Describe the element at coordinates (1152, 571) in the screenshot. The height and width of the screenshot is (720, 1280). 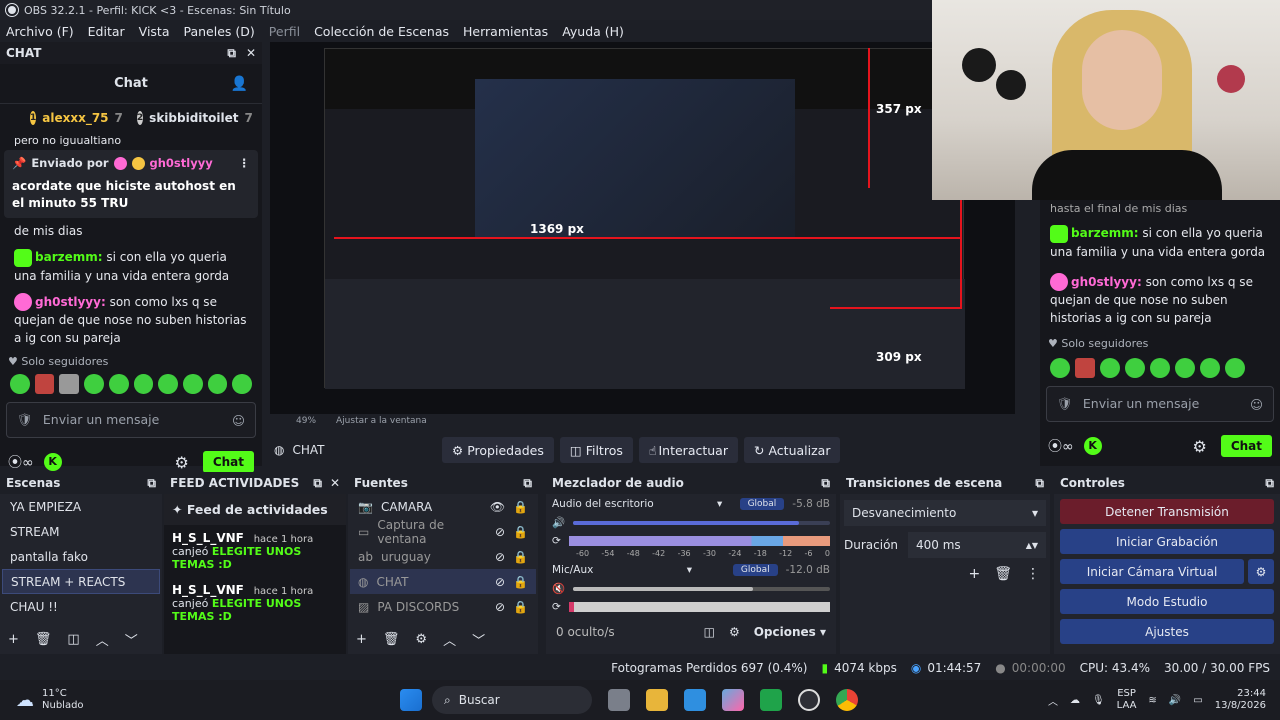
I see `virtual-camera-button: Iniciar Cámara Virtual` at that location.